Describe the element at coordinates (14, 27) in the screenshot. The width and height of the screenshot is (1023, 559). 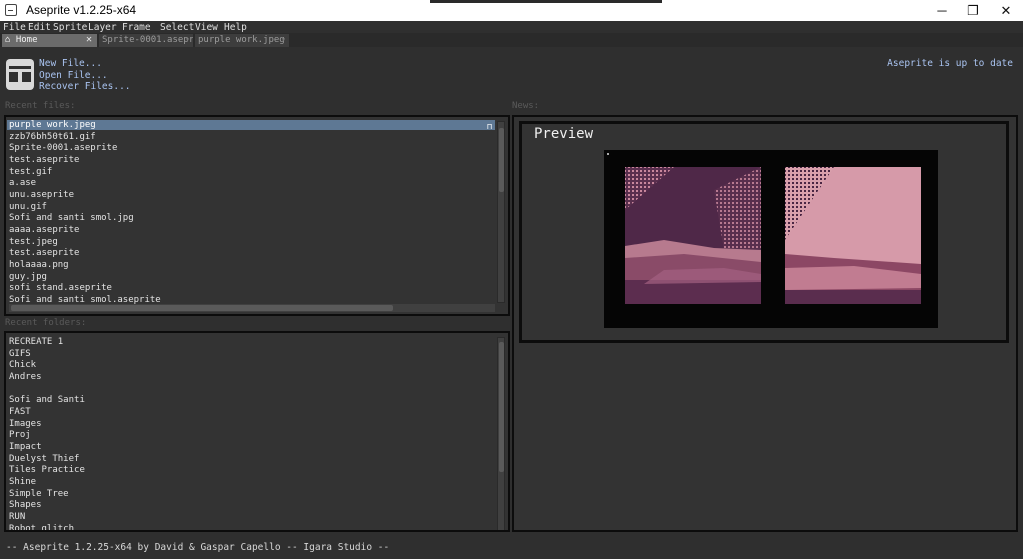
I see `menu-file: File` at that location.